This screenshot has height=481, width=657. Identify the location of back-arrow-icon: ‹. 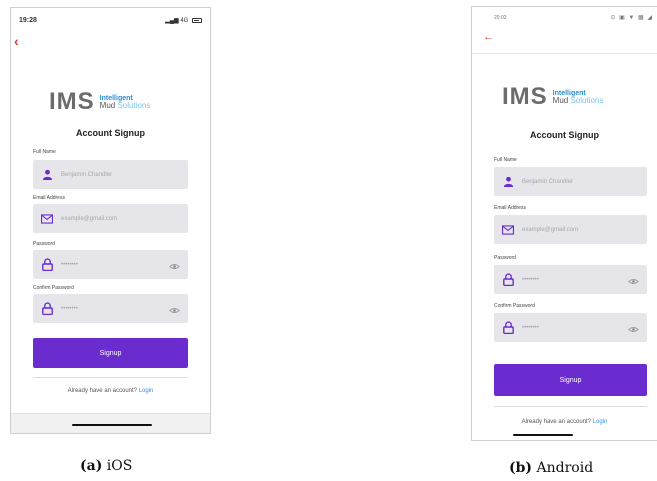
(16, 41).